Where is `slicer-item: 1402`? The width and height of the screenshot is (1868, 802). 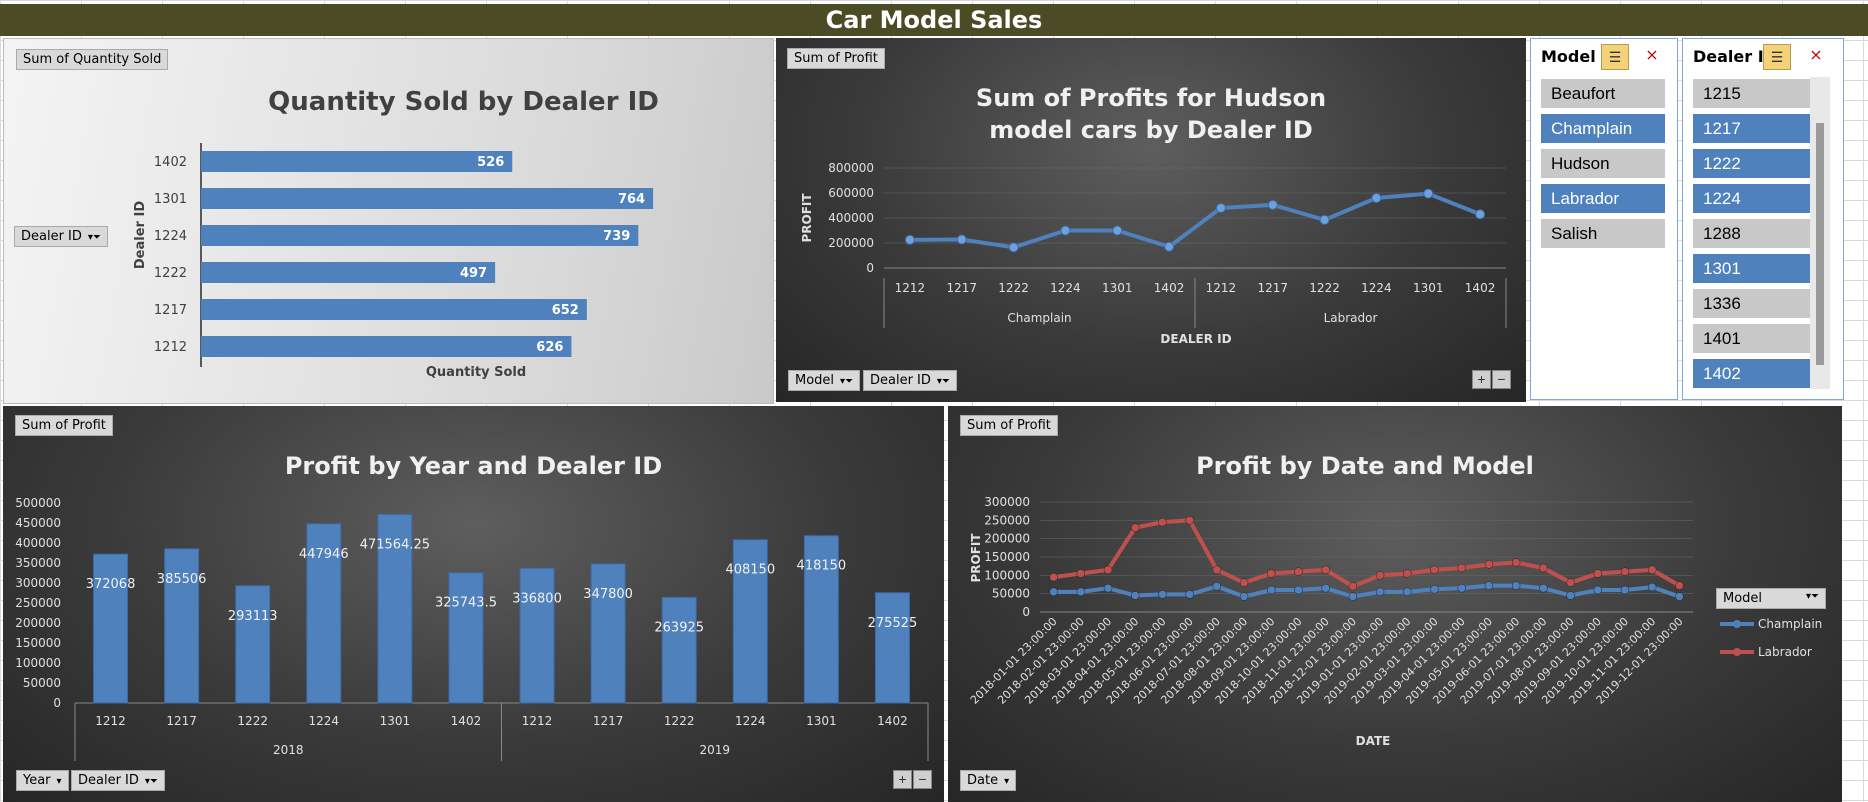 slicer-item: 1402 is located at coordinates (1755, 373).